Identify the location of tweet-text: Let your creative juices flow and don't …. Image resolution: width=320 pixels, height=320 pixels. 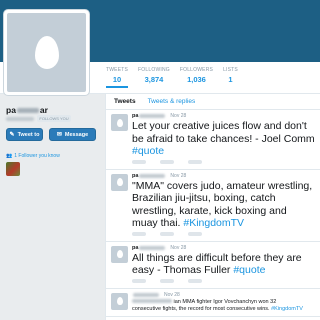
(223, 139).